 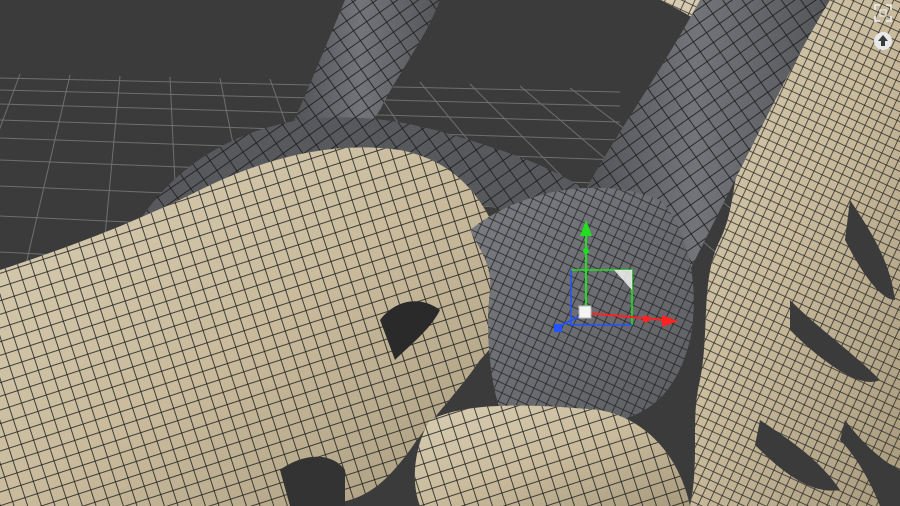 What do you see at coordinates (582, 304) in the screenshot?
I see `selected-shoulder-mesh` at bounding box center [582, 304].